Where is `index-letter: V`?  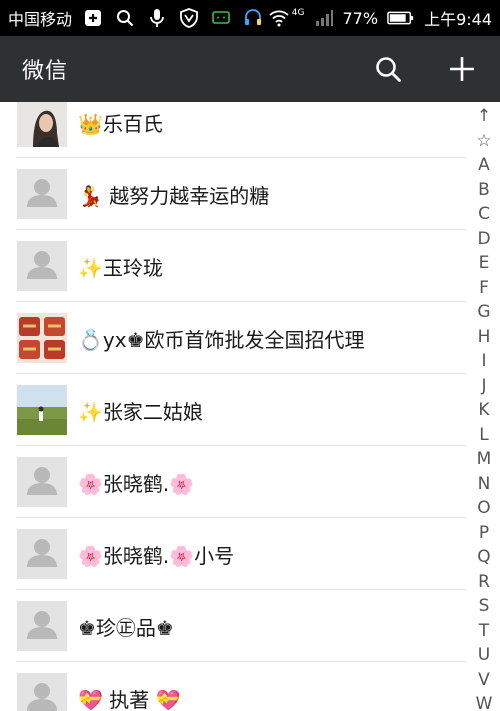
index-letter: V is located at coordinates (484, 680).